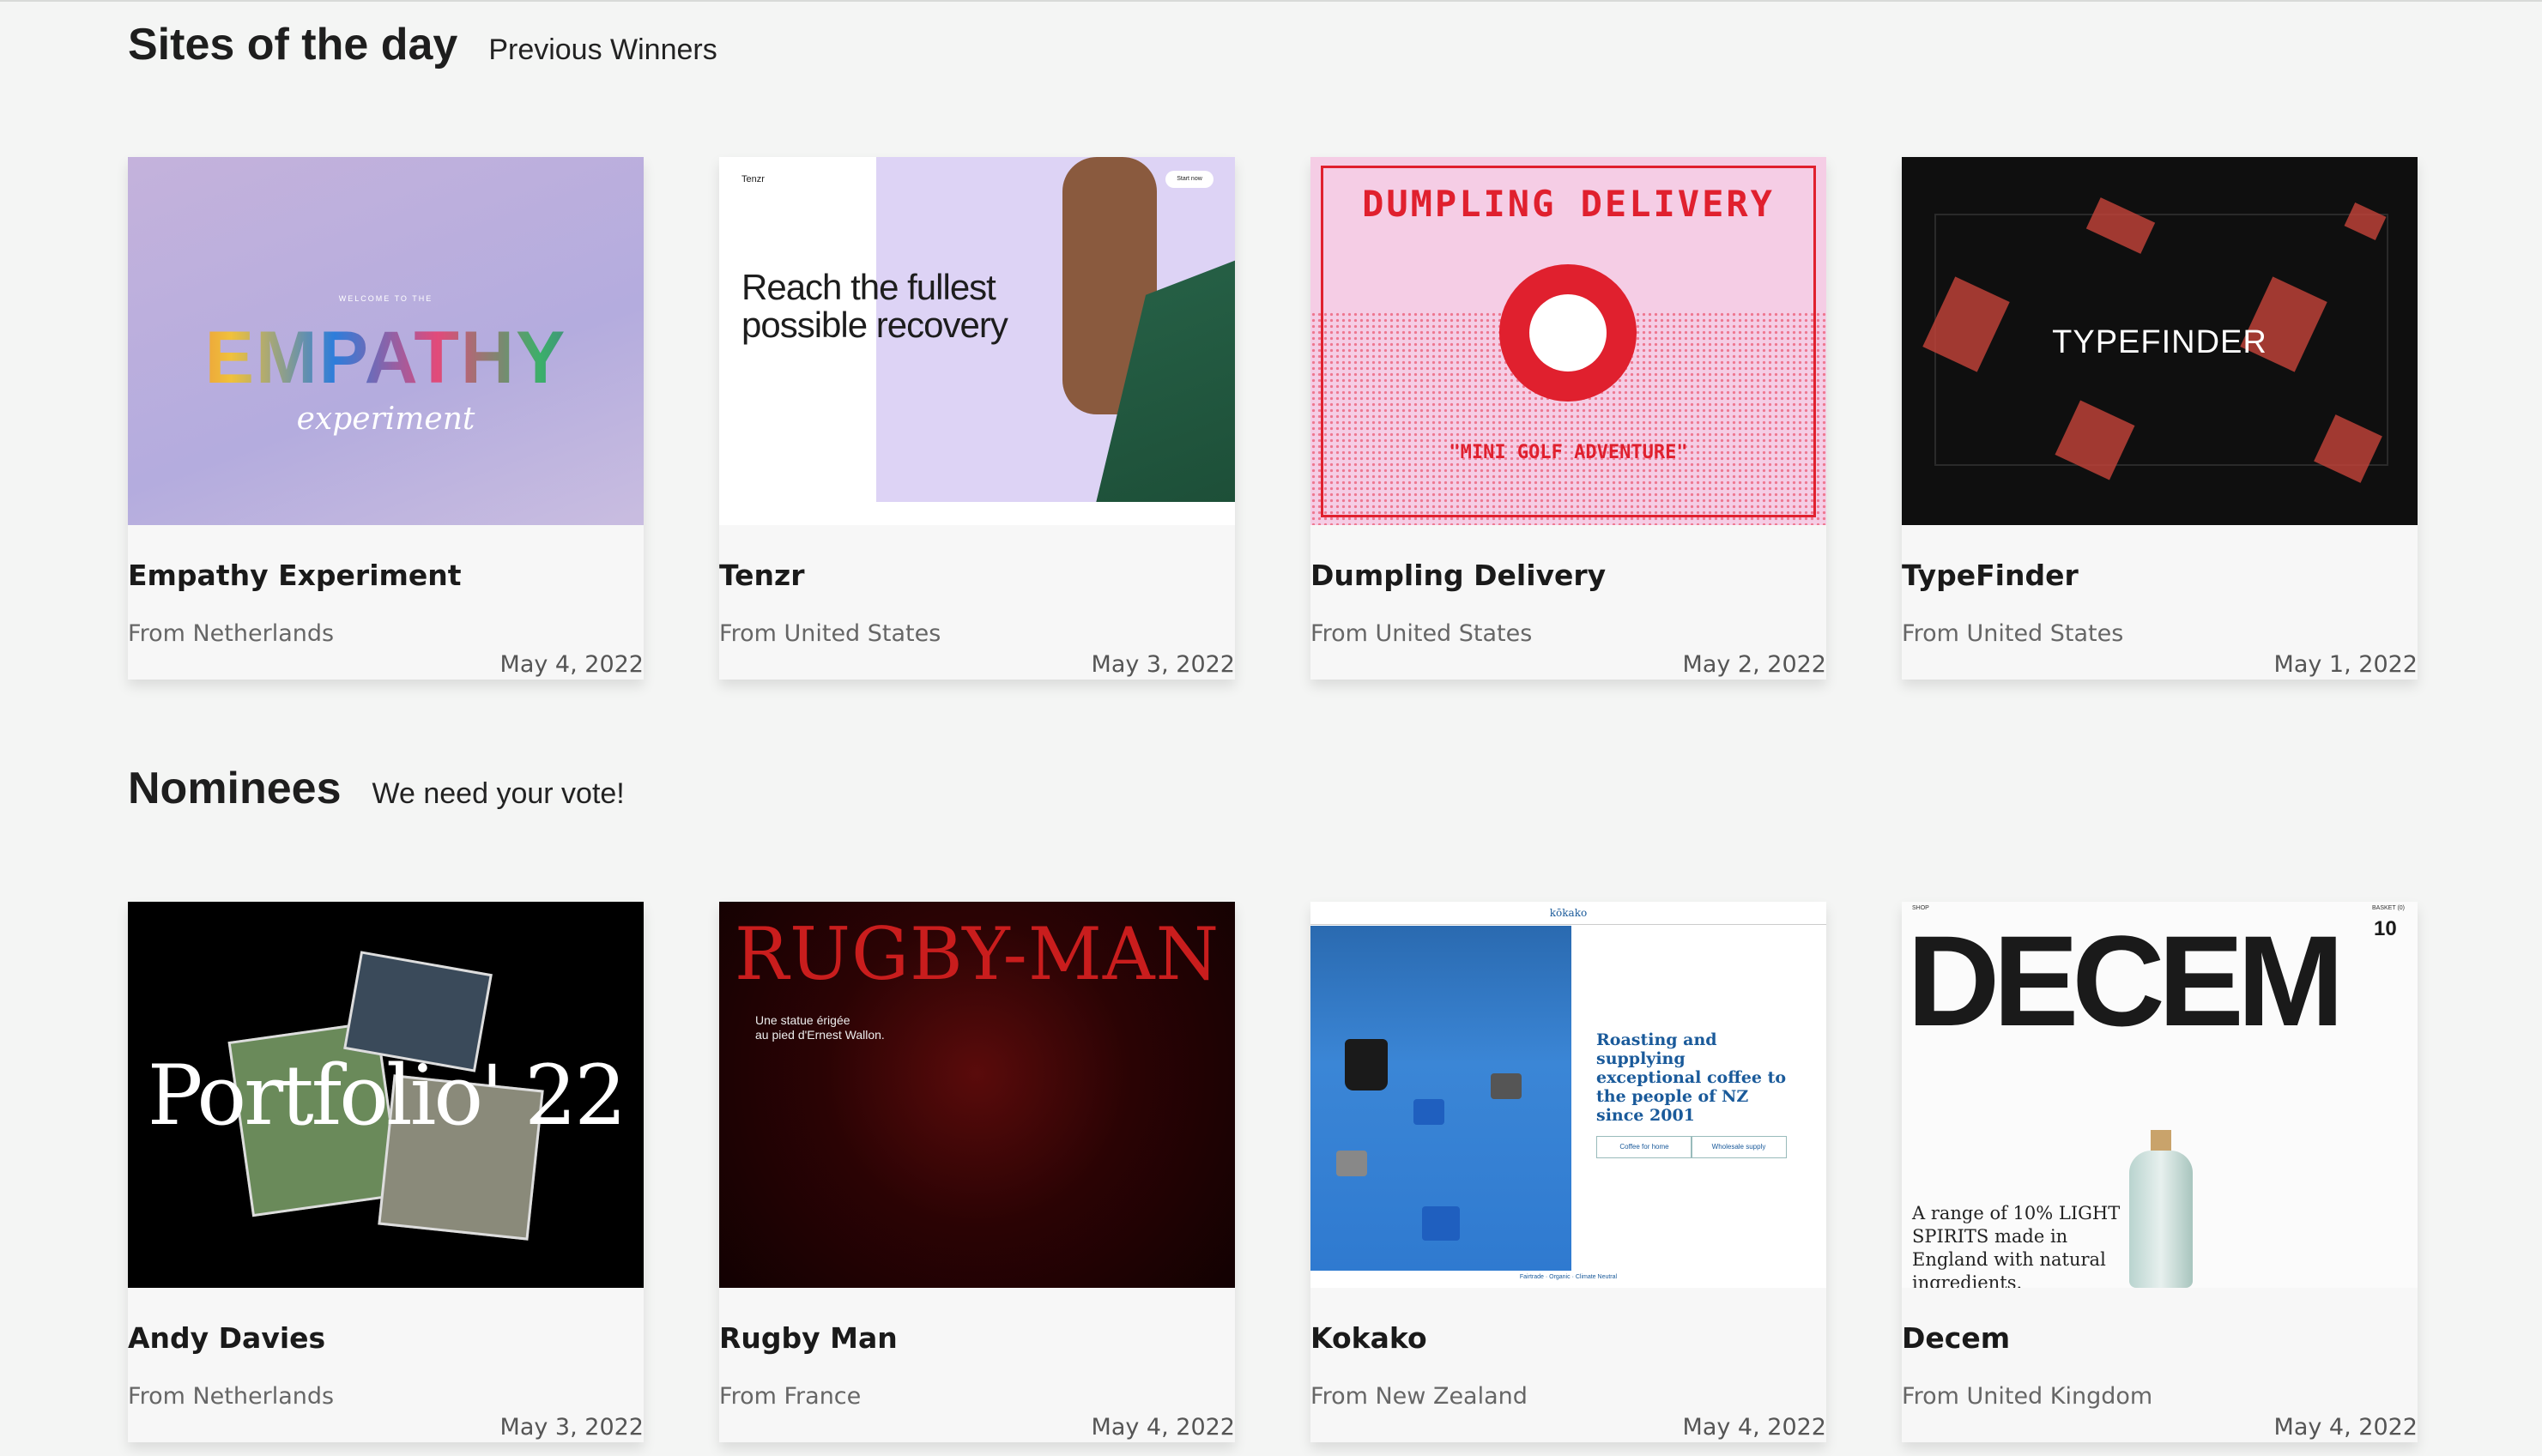 The image size is (2542, 1456). I want to click on sites-of-the-day-header: Sites of the day Previous Winners, so click(422, 45).